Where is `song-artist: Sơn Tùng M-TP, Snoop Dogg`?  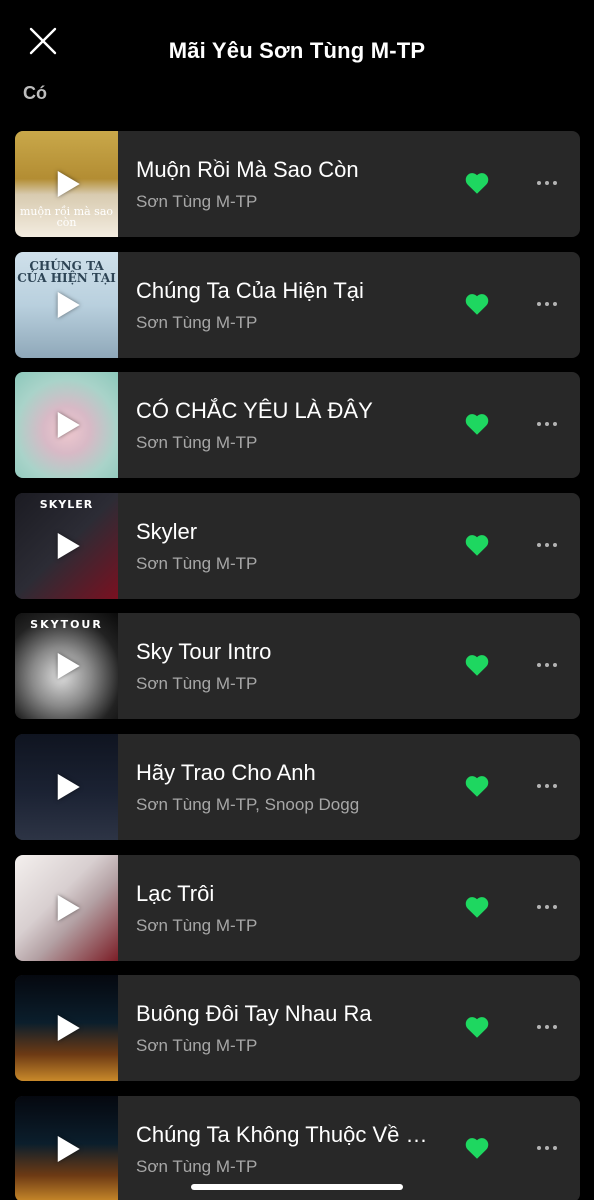
song-artist: Sơn Tùng M-TP, Snoop Dogg is located at coordinates (248, 804).